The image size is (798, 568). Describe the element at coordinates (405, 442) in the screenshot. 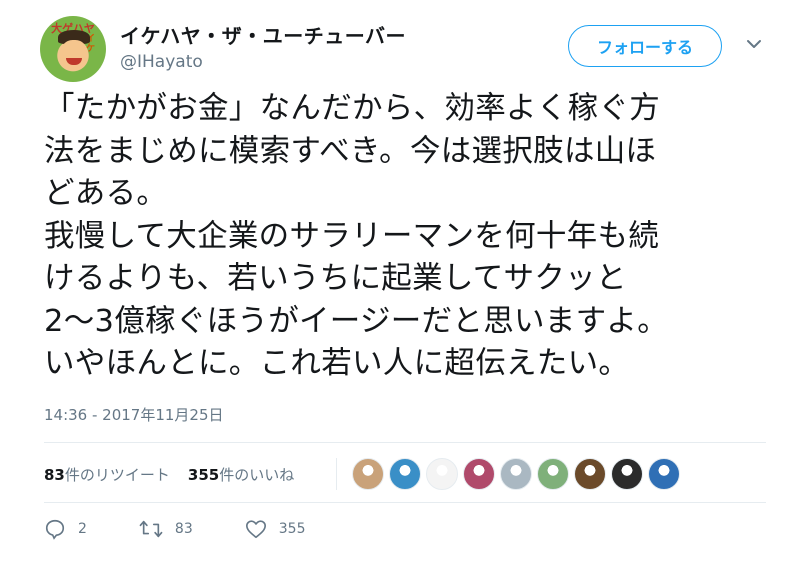

I see `divider-top` at that location.